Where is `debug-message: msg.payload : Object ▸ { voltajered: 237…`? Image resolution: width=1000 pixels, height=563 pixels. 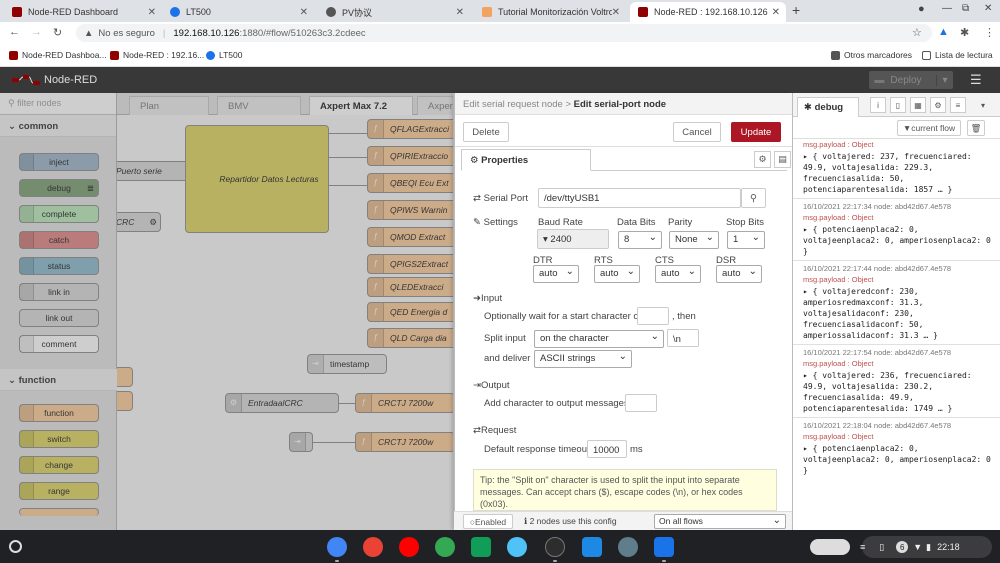 debug-message: msg.payload : Object ▸ { voltajered: 237… is located at coordinates (896, 169).